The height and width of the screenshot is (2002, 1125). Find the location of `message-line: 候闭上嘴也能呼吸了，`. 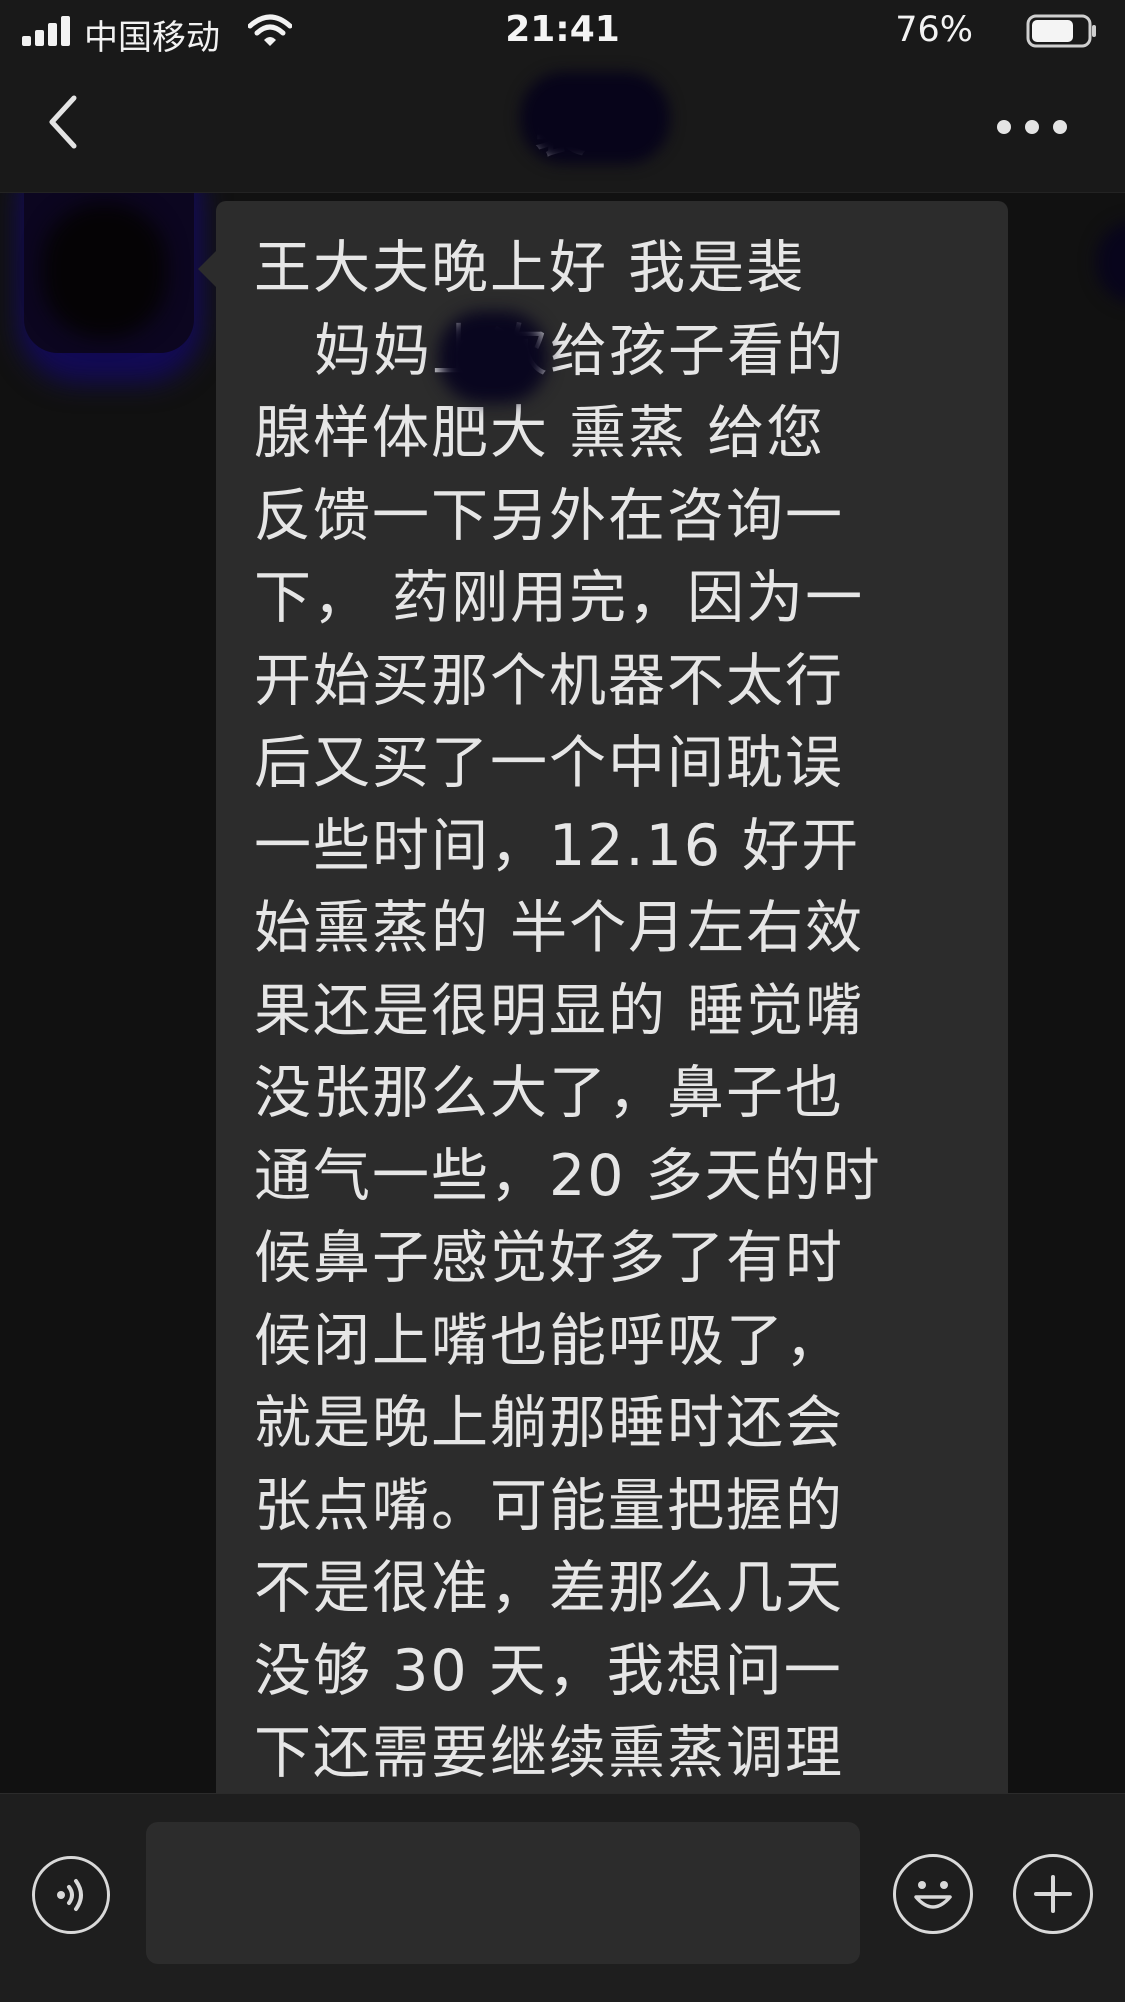

message-line: 候闭上嘴也能呼吸了， is located at coordinates (549, 1340).